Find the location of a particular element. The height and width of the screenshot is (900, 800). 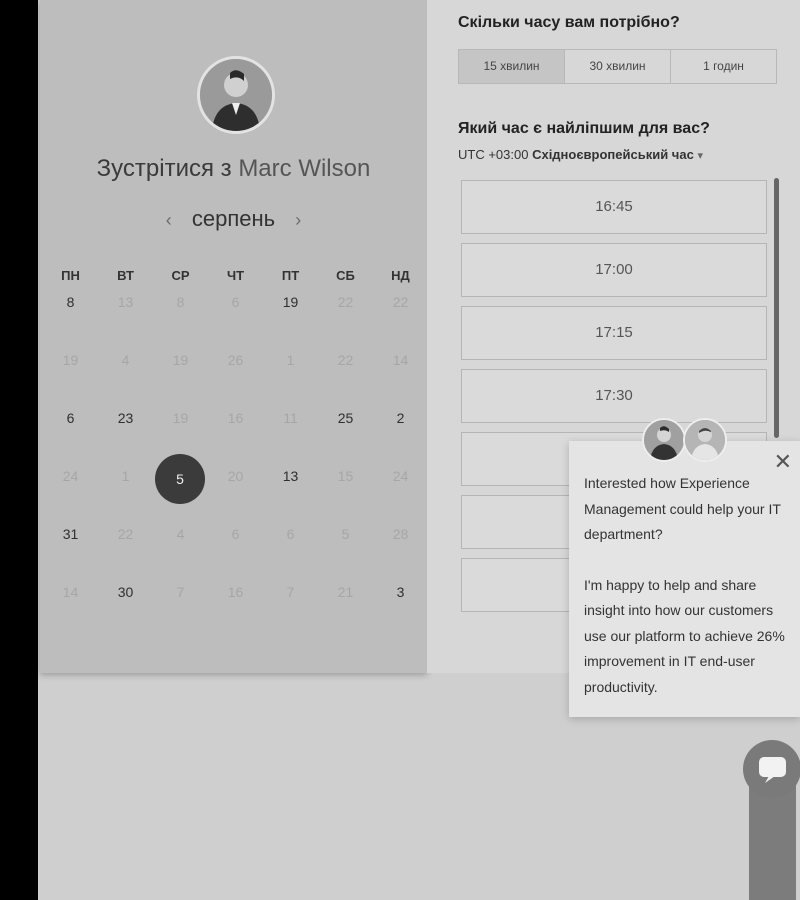

chat-launcher-button is located at coordinates (771, 769).